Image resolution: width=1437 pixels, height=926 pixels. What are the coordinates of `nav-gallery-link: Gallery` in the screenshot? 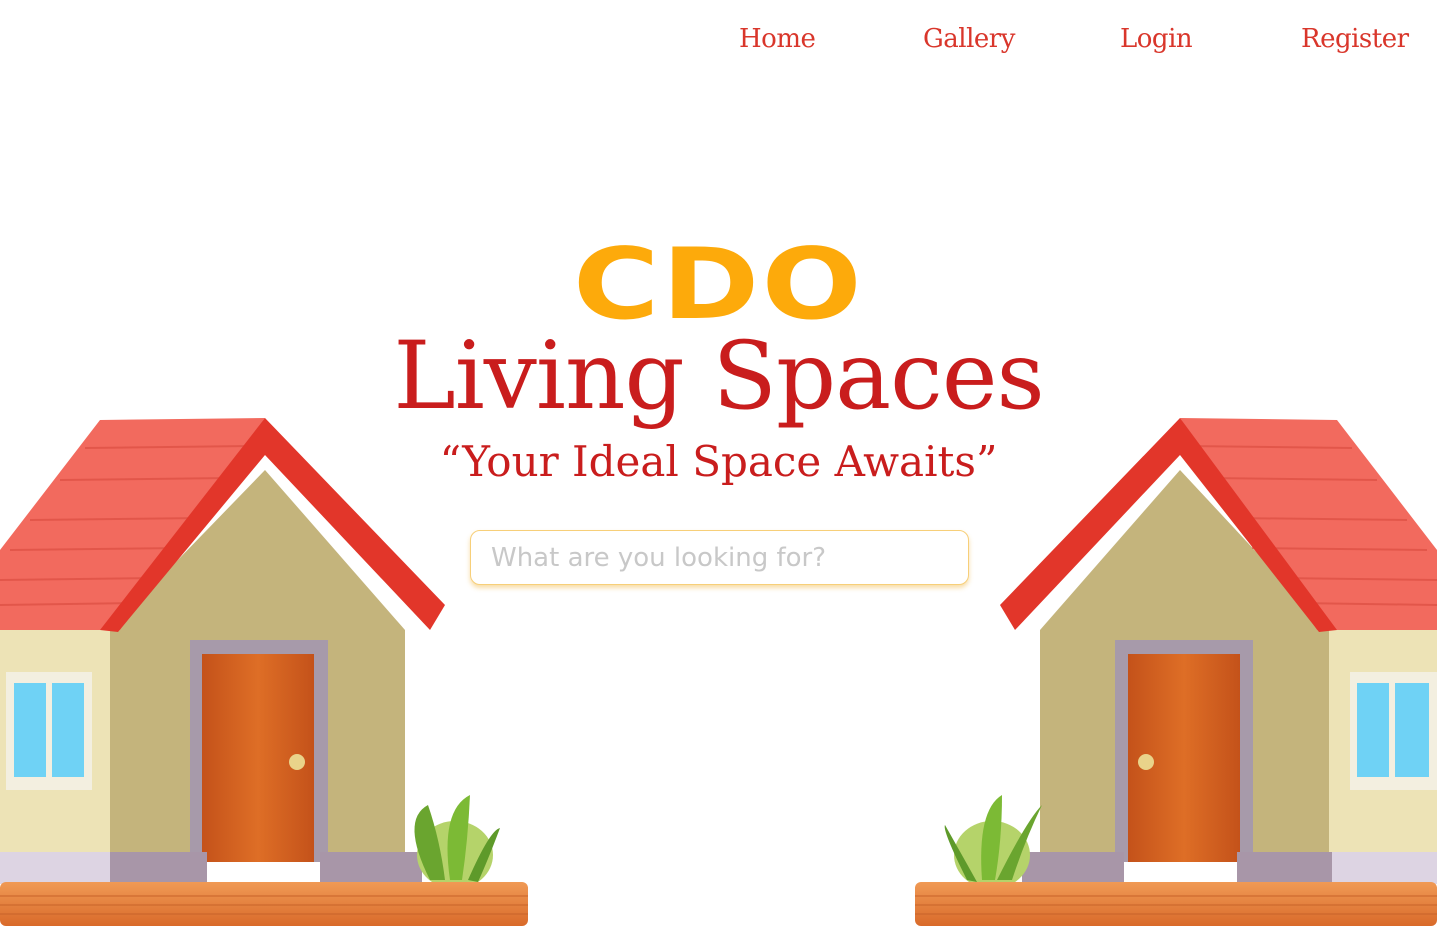 It's located at (969, 39).